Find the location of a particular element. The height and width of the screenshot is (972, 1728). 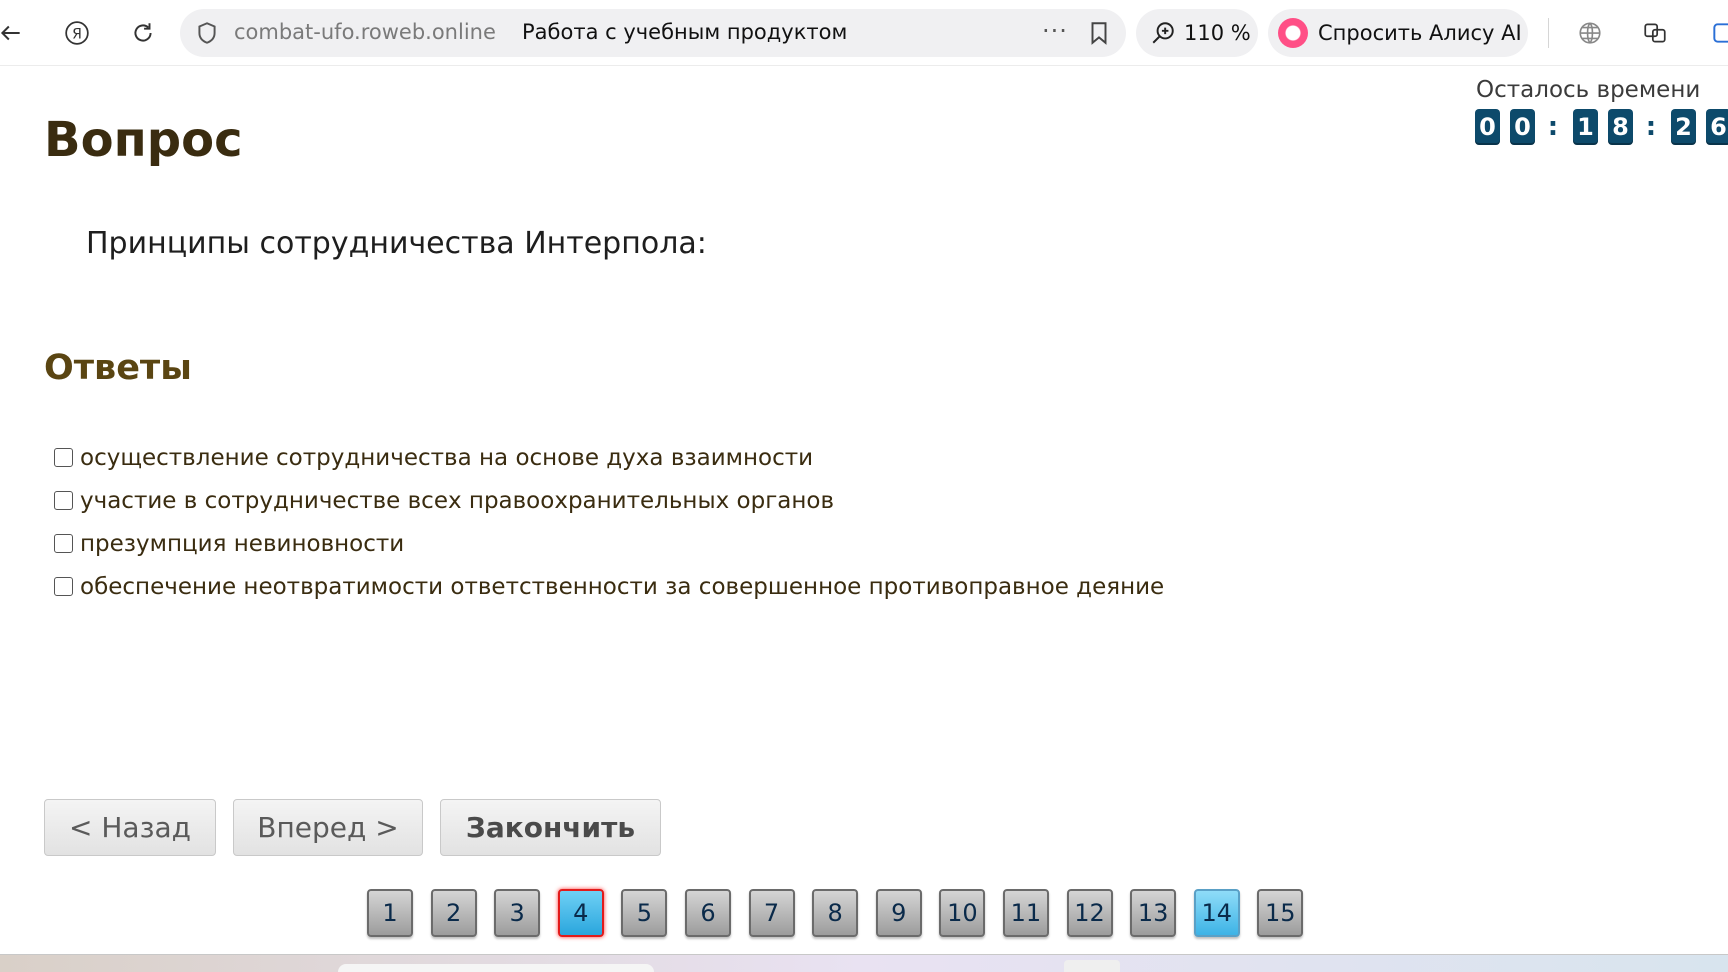

finish-button: Закончить is located at coordinates (550, 827).